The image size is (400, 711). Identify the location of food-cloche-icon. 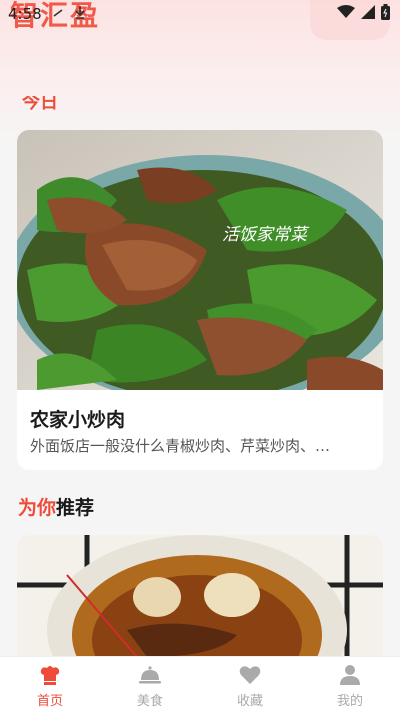
(150, 675).